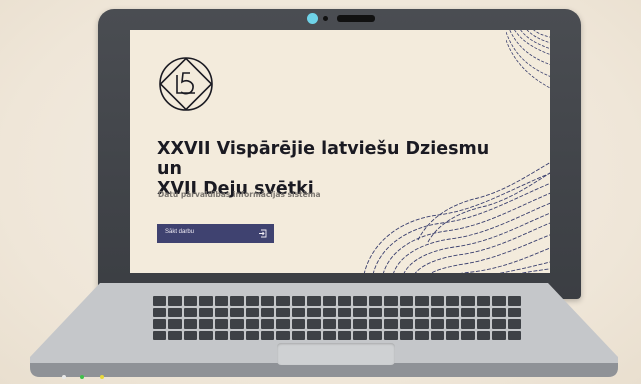 This screenshot has height=384, width=641. I want to click on page-subtitle: Datu pārvaldības informācijas sistēma, so click(239, 194).